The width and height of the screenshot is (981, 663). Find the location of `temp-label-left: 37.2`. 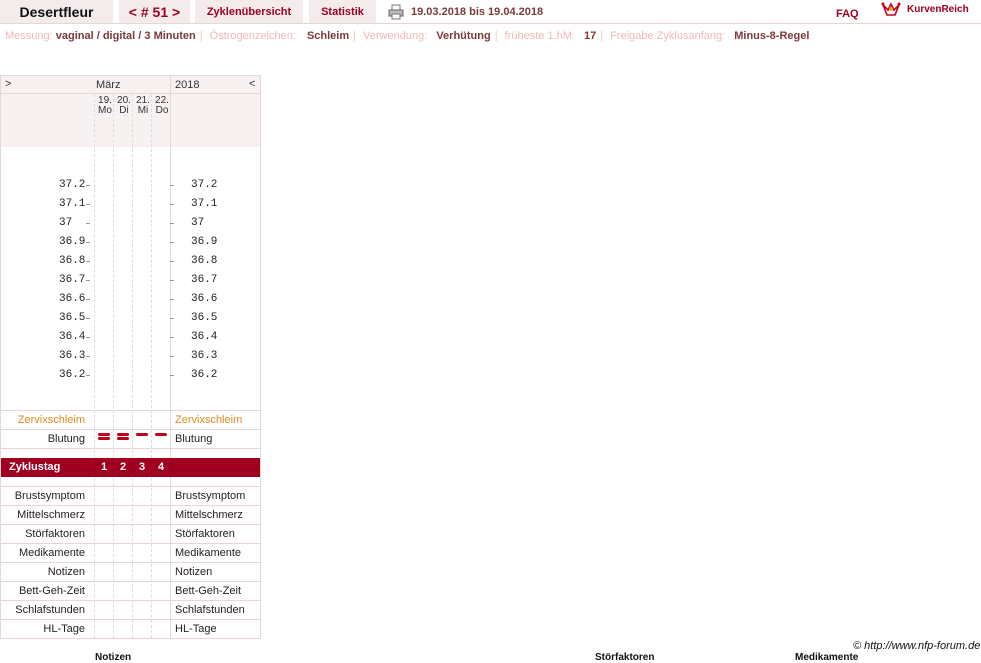

temp-label-left: 37.2 is located at coordinates (72, 185).